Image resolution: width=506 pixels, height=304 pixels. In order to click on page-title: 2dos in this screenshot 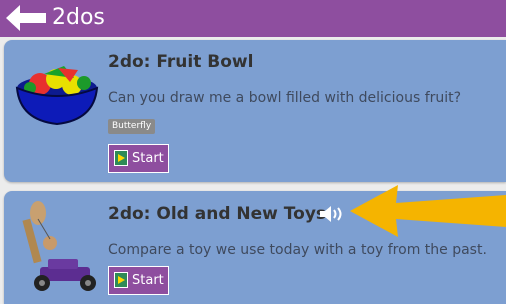, I will do `click(78, 17)`.